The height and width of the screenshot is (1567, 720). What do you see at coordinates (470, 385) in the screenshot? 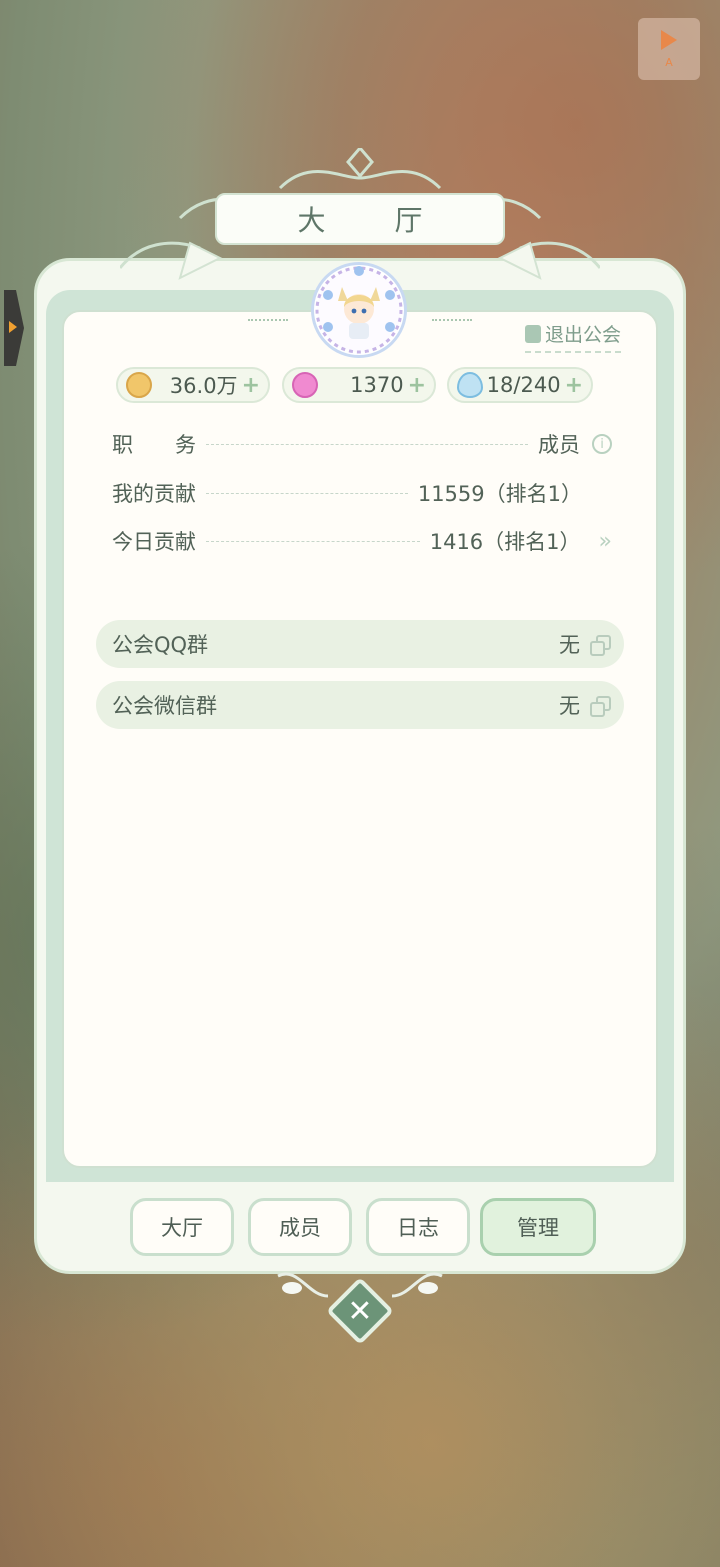
I see `water-drop-icon` at bounding box center [470, 385].